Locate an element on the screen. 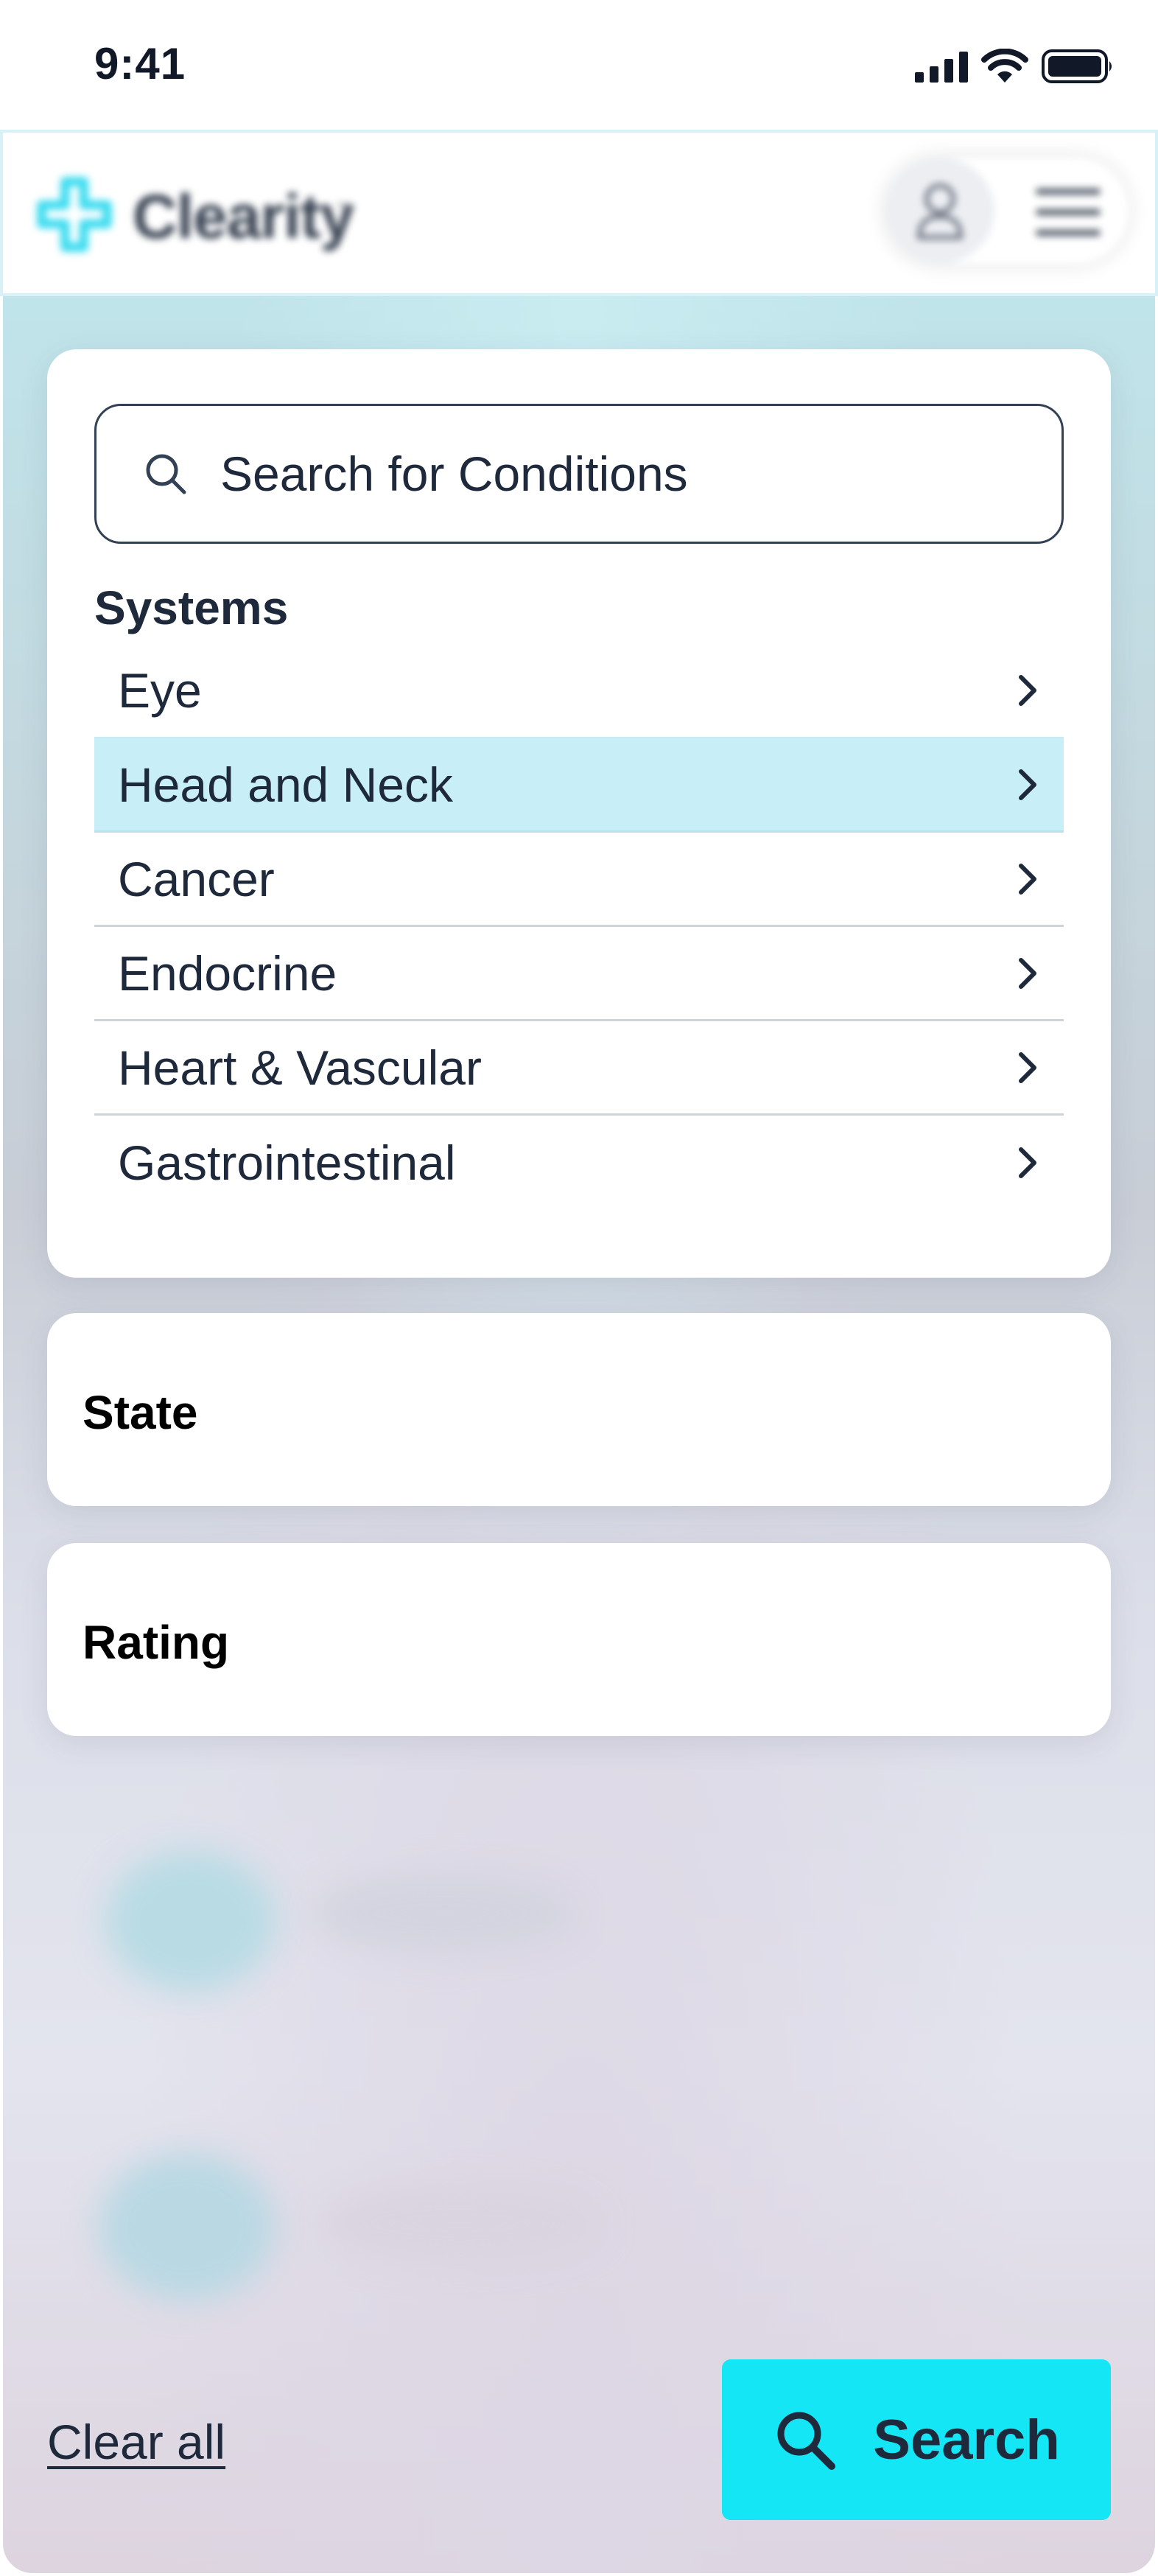 This screenshot has height=2576, width=1158. search-button: Search is located at coordinates (916, 2439).